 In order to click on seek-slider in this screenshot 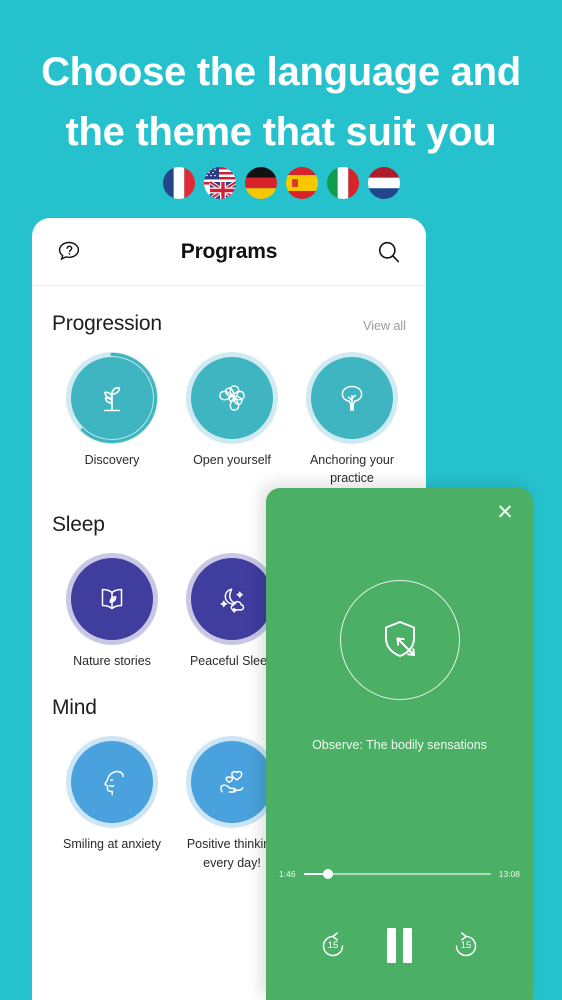, I will do `click(397, 874)`.